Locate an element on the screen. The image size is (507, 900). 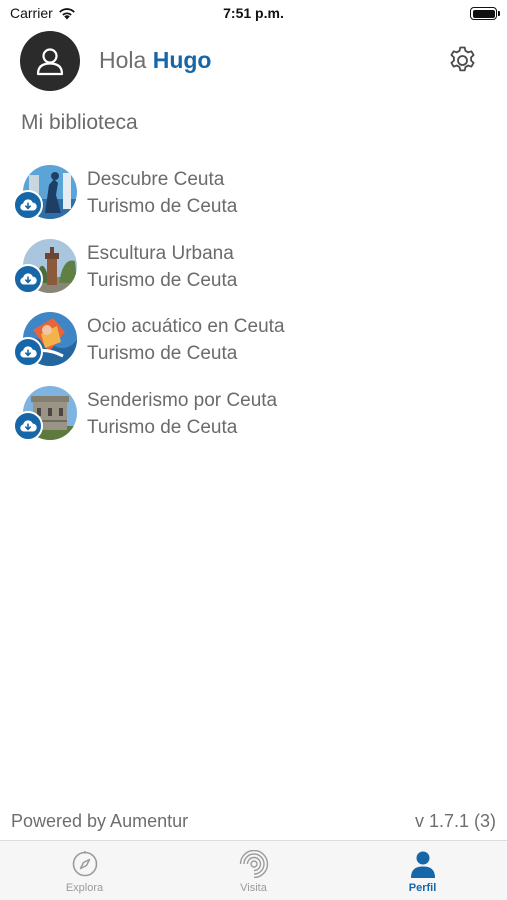
route-title: Escultura Urbana is located at coordinates (160, 253).